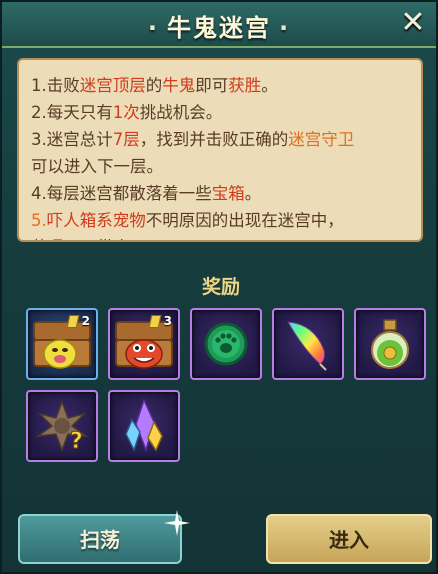 The width and height of the screenshot is (438, 574). What do you see at coordinates (112, 85) in the screenshot?
I see `rule-text: 迷宫顶层` at bounding box center [112, 85].